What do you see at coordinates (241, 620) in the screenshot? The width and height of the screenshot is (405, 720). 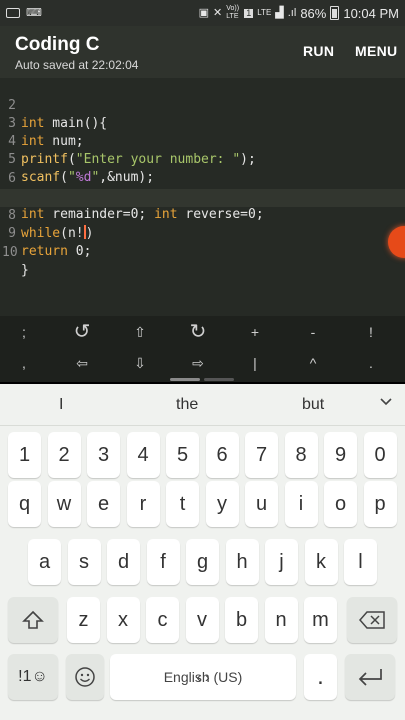 I see `key-b: b` at bounding box center [241, 620].